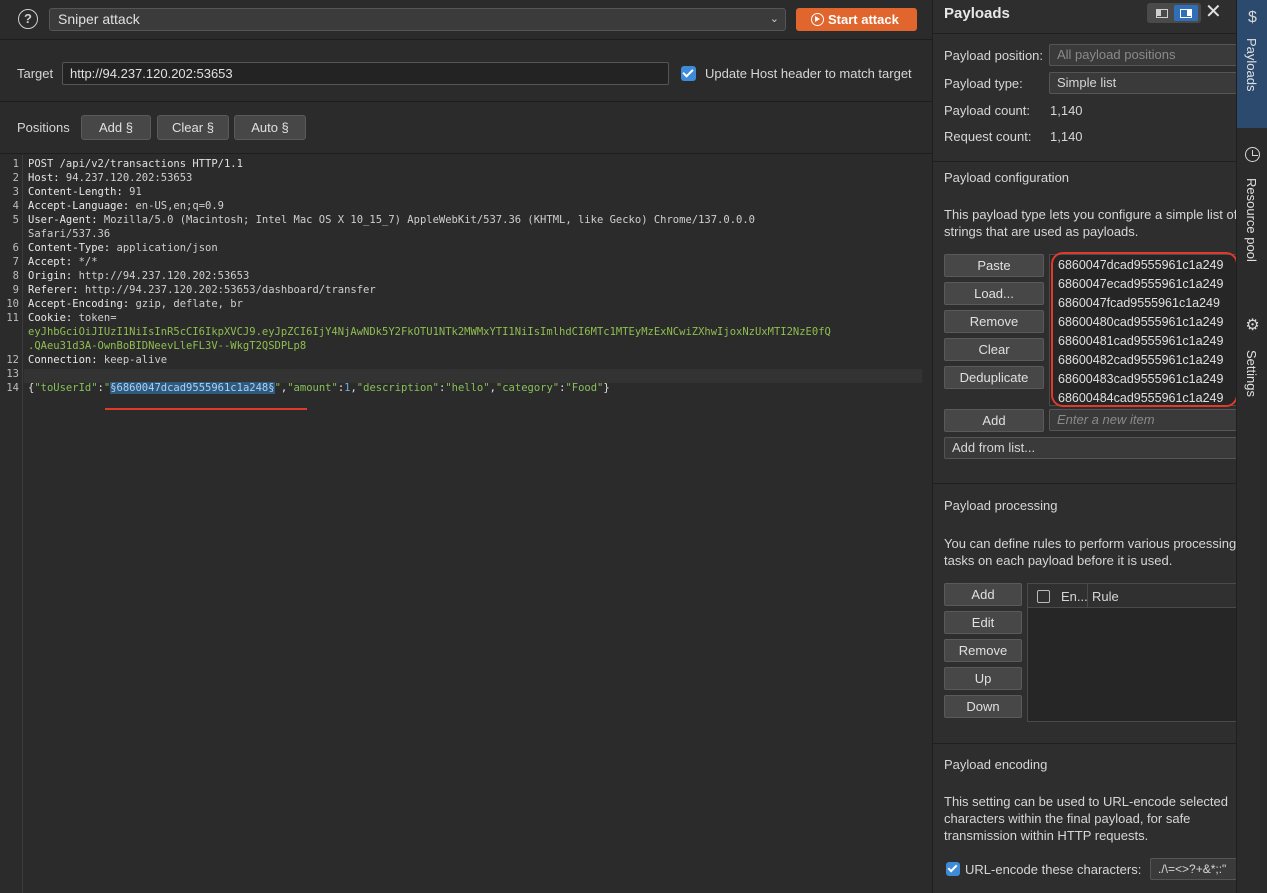 The height and width of the screenshot is (893, 1267). Describe the element at coordinates (994, 420) in the screenshot. I see `add-item-button: Add` at that location.